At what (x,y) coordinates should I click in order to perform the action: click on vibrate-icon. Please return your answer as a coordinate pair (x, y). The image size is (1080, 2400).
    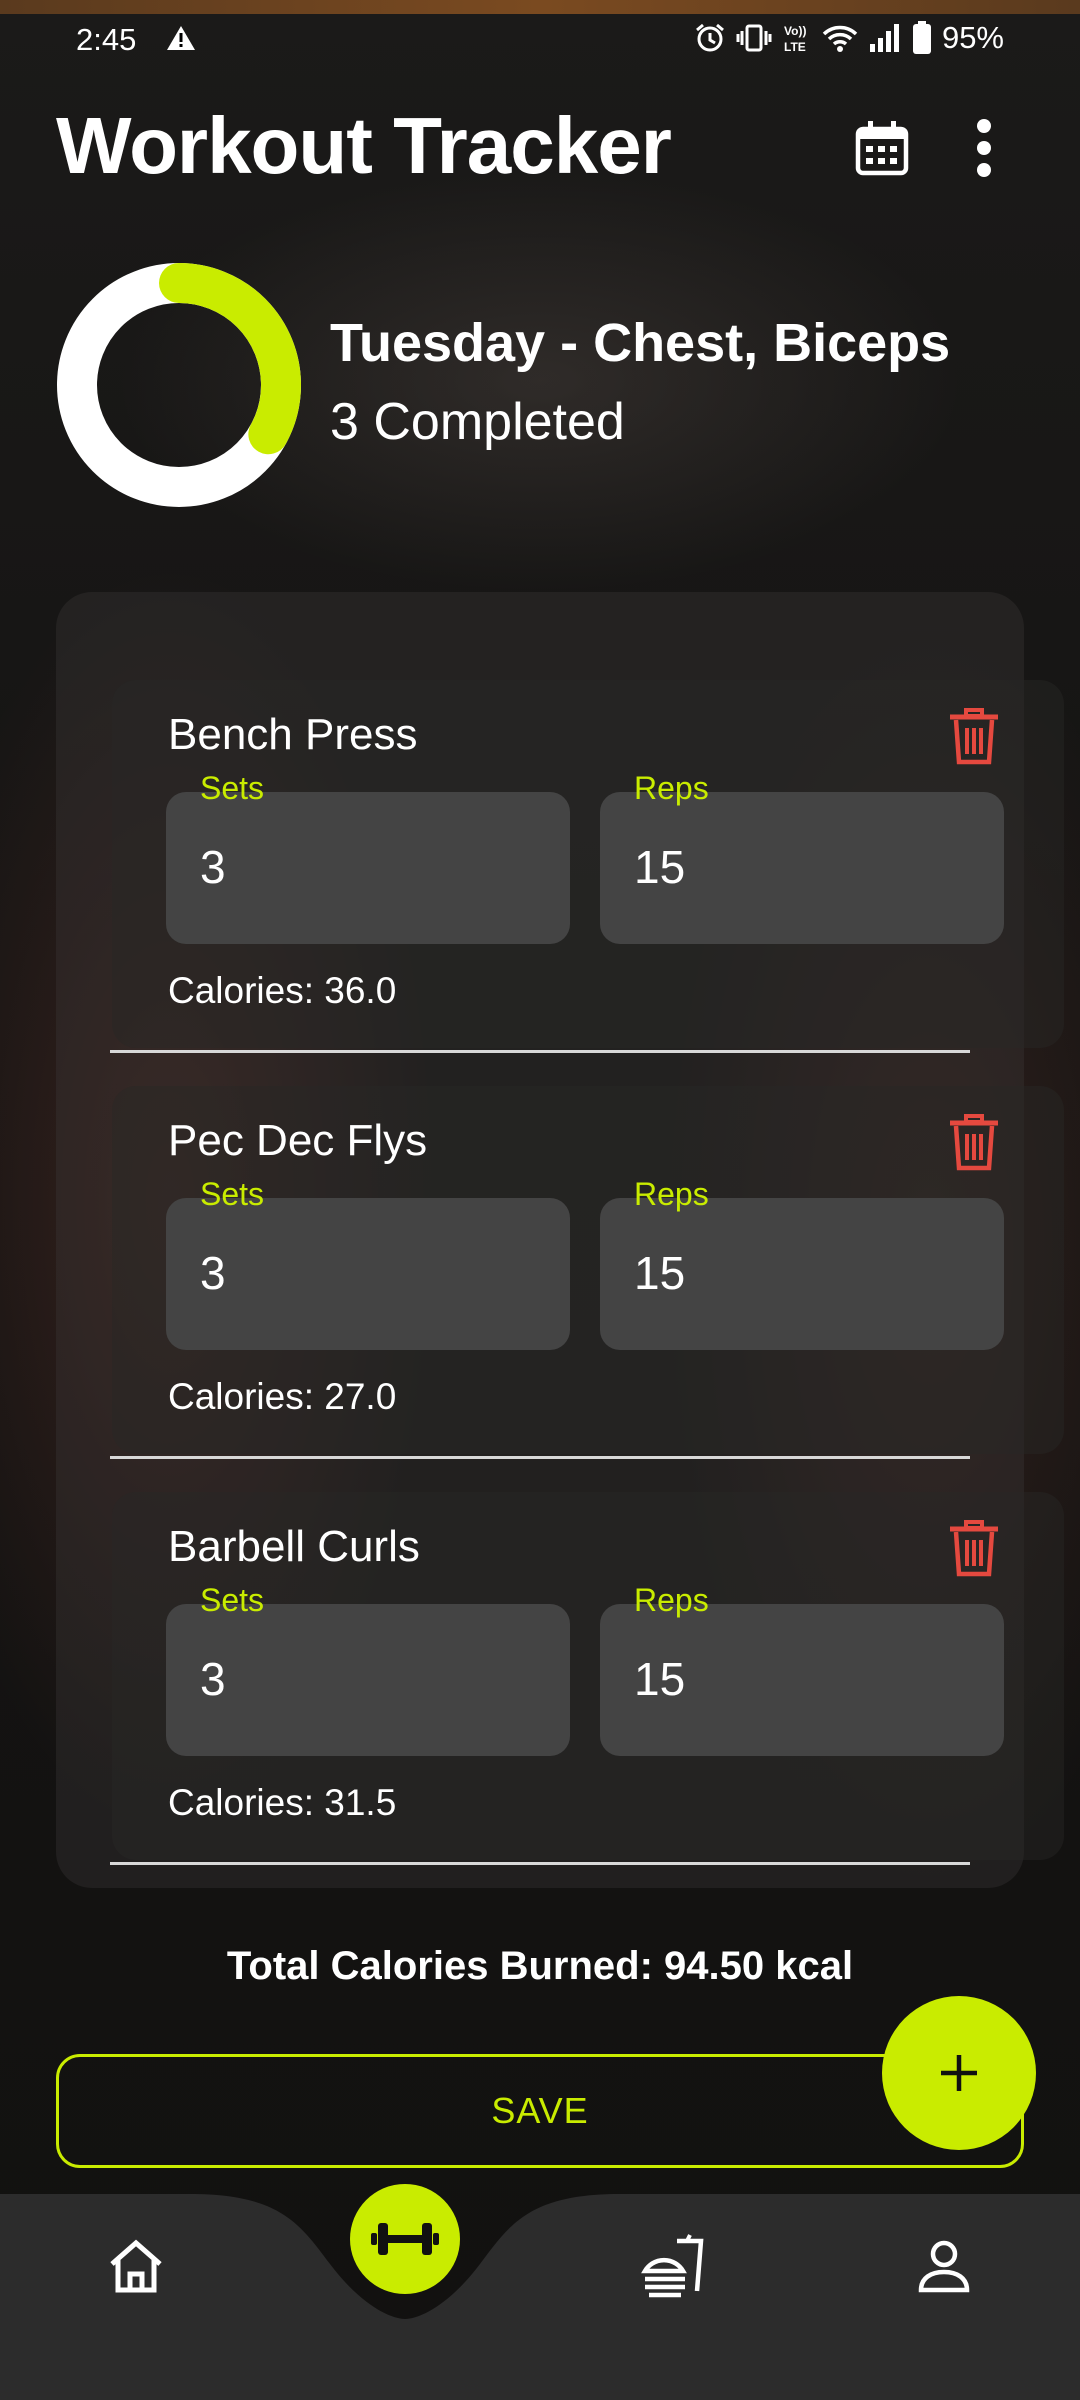
    Looking at the image, I should click on (754, 38).